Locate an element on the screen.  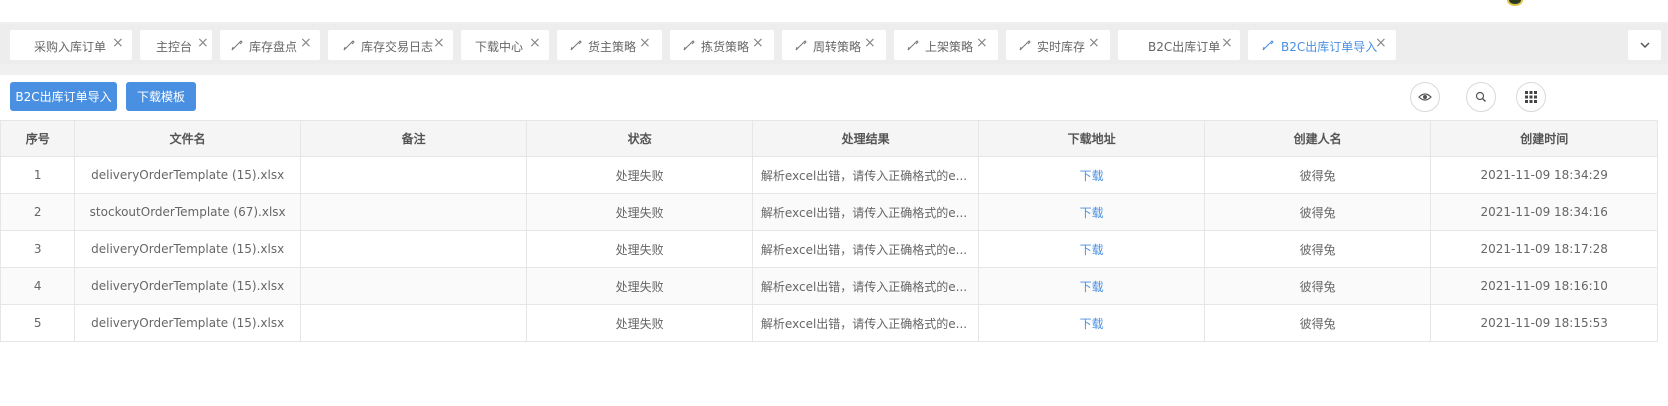
eye-icon is located at coordinates (1425, 97).